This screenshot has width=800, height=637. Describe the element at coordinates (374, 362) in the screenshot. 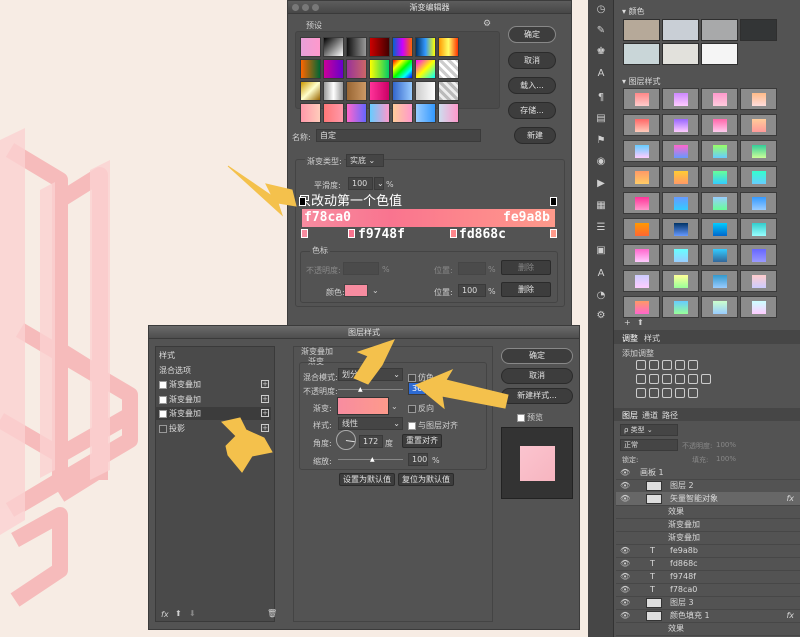

I see `arrow-to-blend-mode` at that location.